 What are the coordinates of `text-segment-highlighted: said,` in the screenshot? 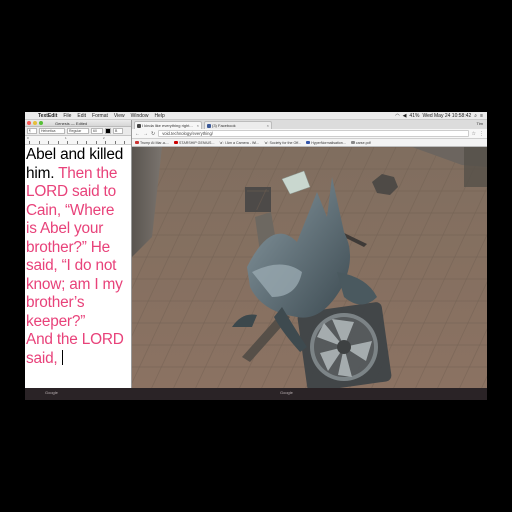 It's located at (44, 358).